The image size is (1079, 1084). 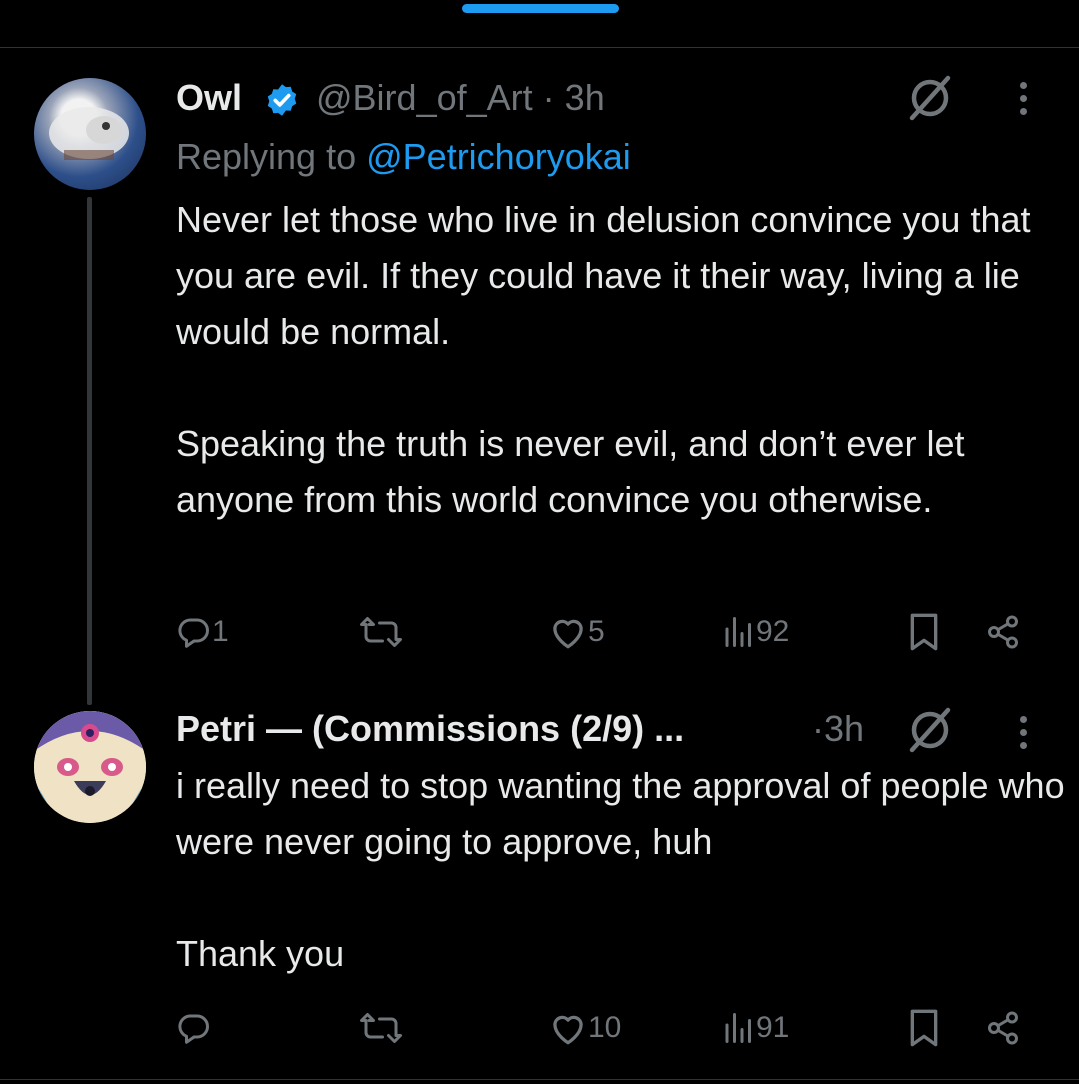 I want to click on reply-button, so click(x=194, y=1028).